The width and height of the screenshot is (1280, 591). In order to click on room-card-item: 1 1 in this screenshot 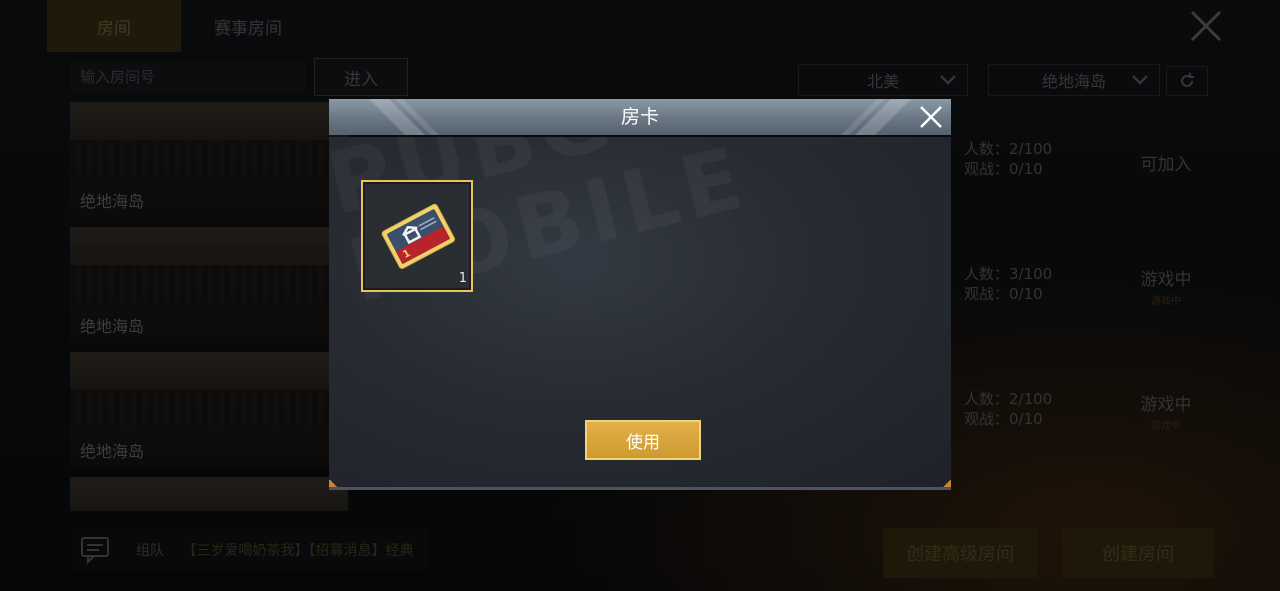, I will do `click(417, 236)`.